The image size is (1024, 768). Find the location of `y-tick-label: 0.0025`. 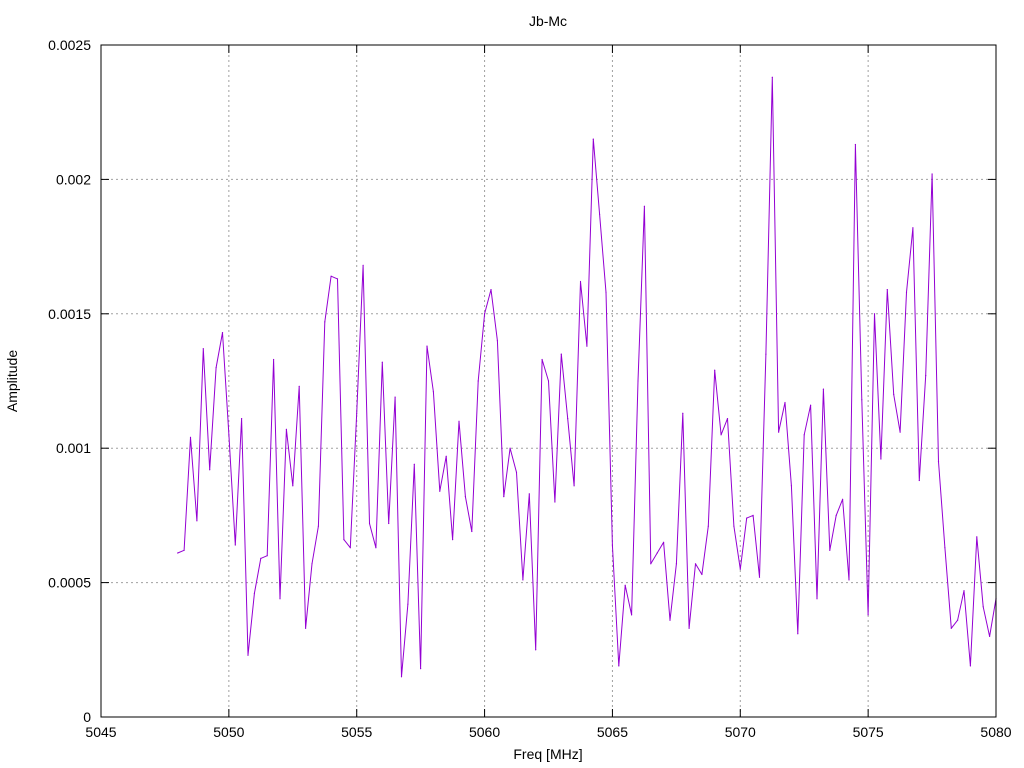

y-tick-label: 0.0025 is located at coordinates (69, 45).